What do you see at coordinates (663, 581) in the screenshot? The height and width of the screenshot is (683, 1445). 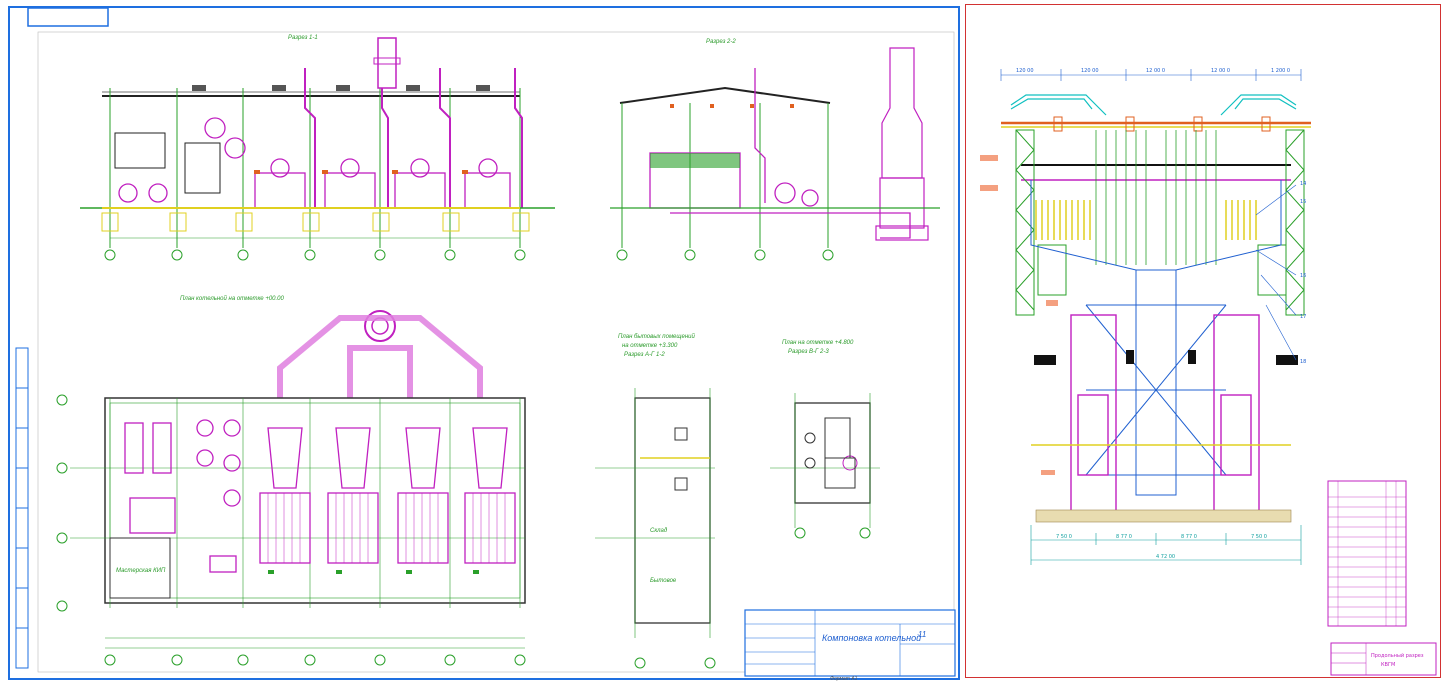 I see `room-label-amenity: Бытовое` at bounding box center [663, 581].